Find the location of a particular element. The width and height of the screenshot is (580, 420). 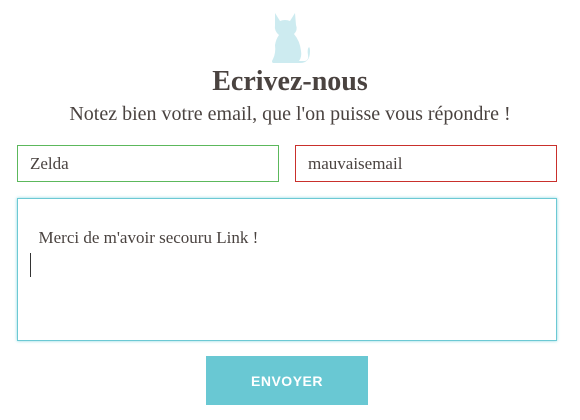

text-caret is located at coordinates (30, 265).